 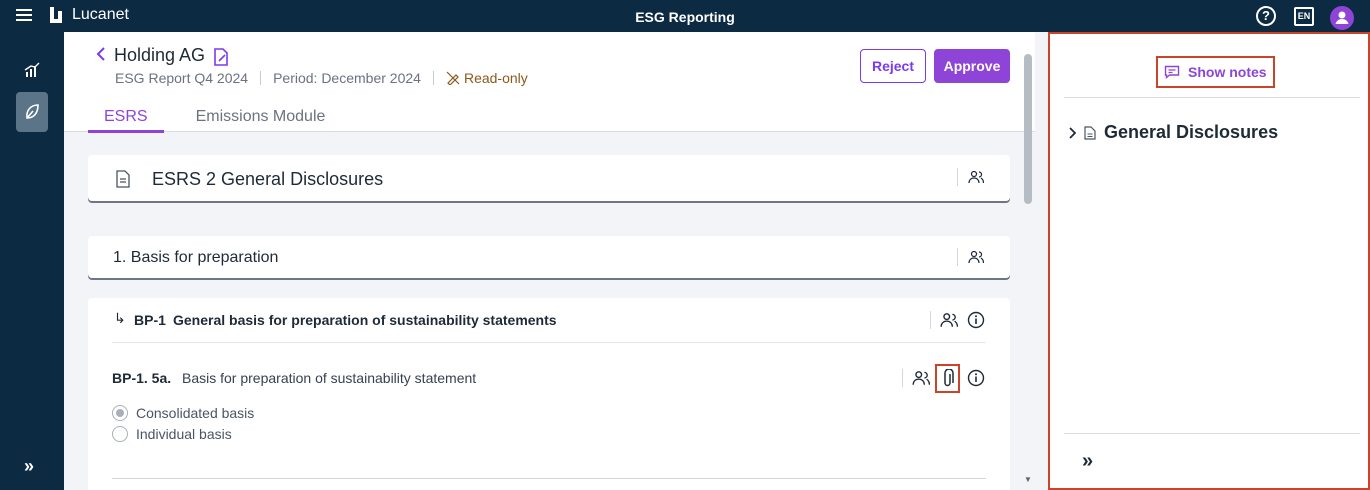 What do you see at coordinates (1072, 132) in the screenshot?
I see `chevron-right-icon` at bounding box center [1072, 132].